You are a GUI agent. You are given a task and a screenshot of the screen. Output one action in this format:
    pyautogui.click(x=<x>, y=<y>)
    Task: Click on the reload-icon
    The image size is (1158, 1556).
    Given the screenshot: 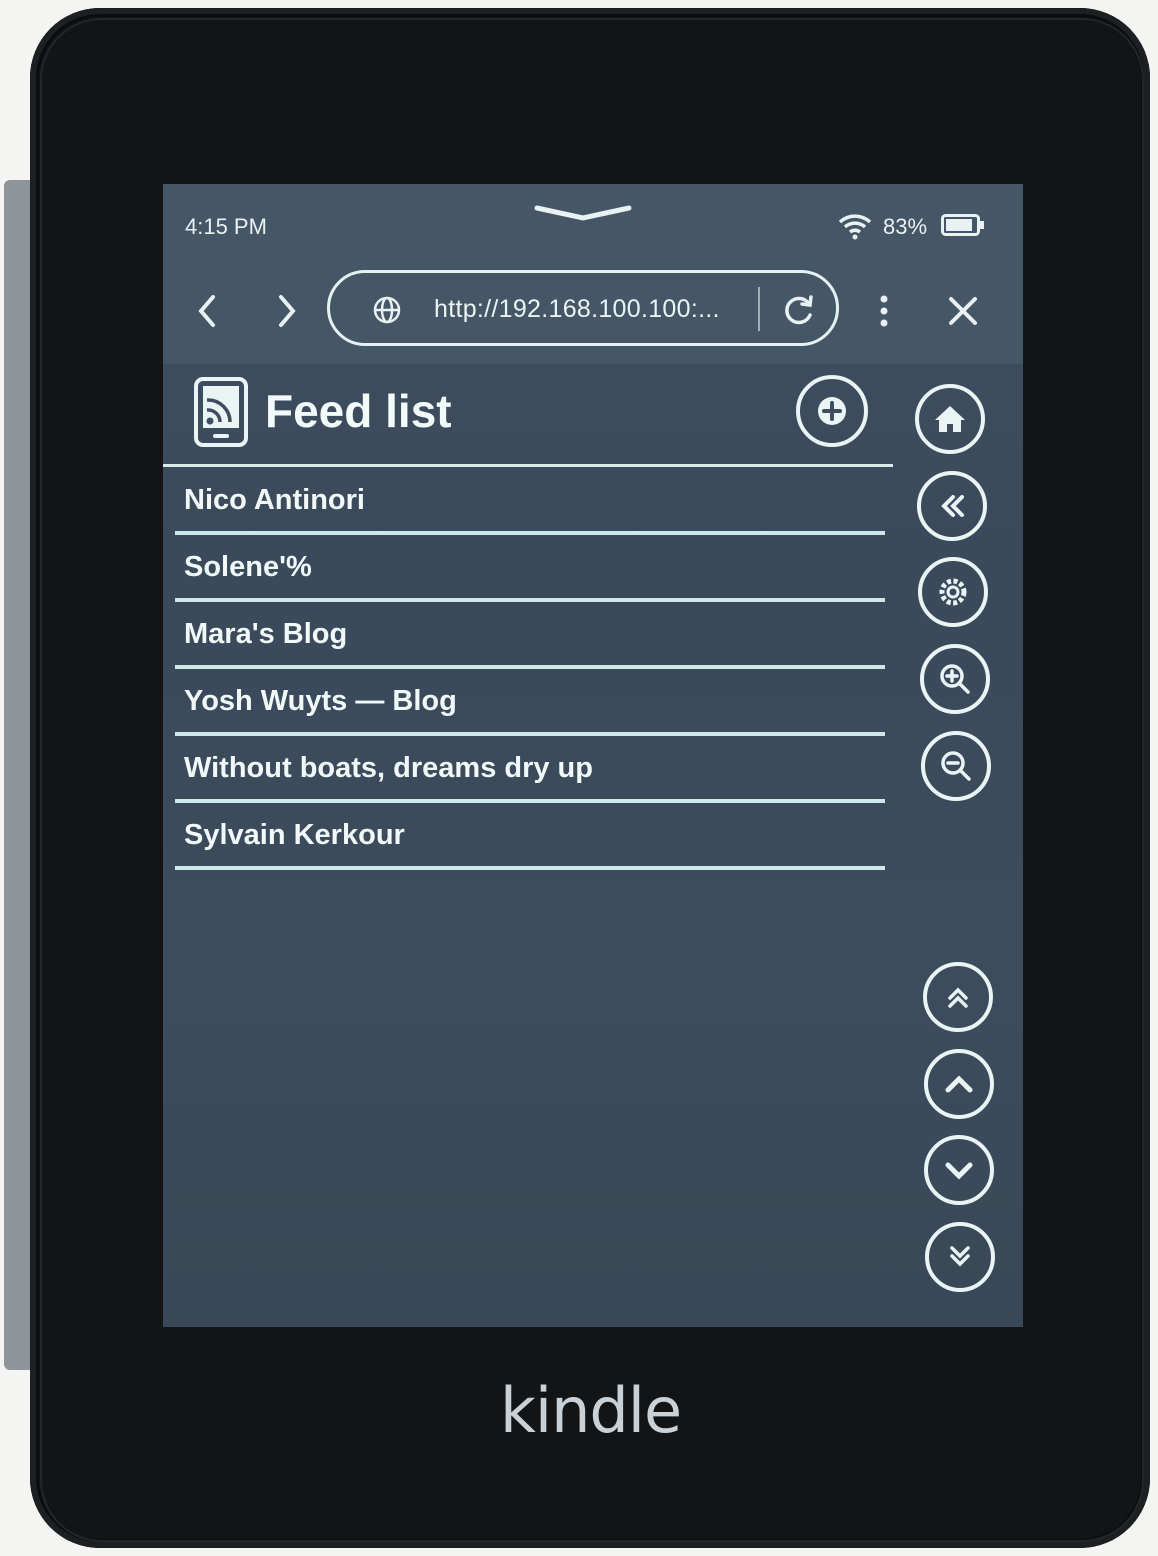 What is the action you would take?
    pyautogui.click(x=799, y=310)
    